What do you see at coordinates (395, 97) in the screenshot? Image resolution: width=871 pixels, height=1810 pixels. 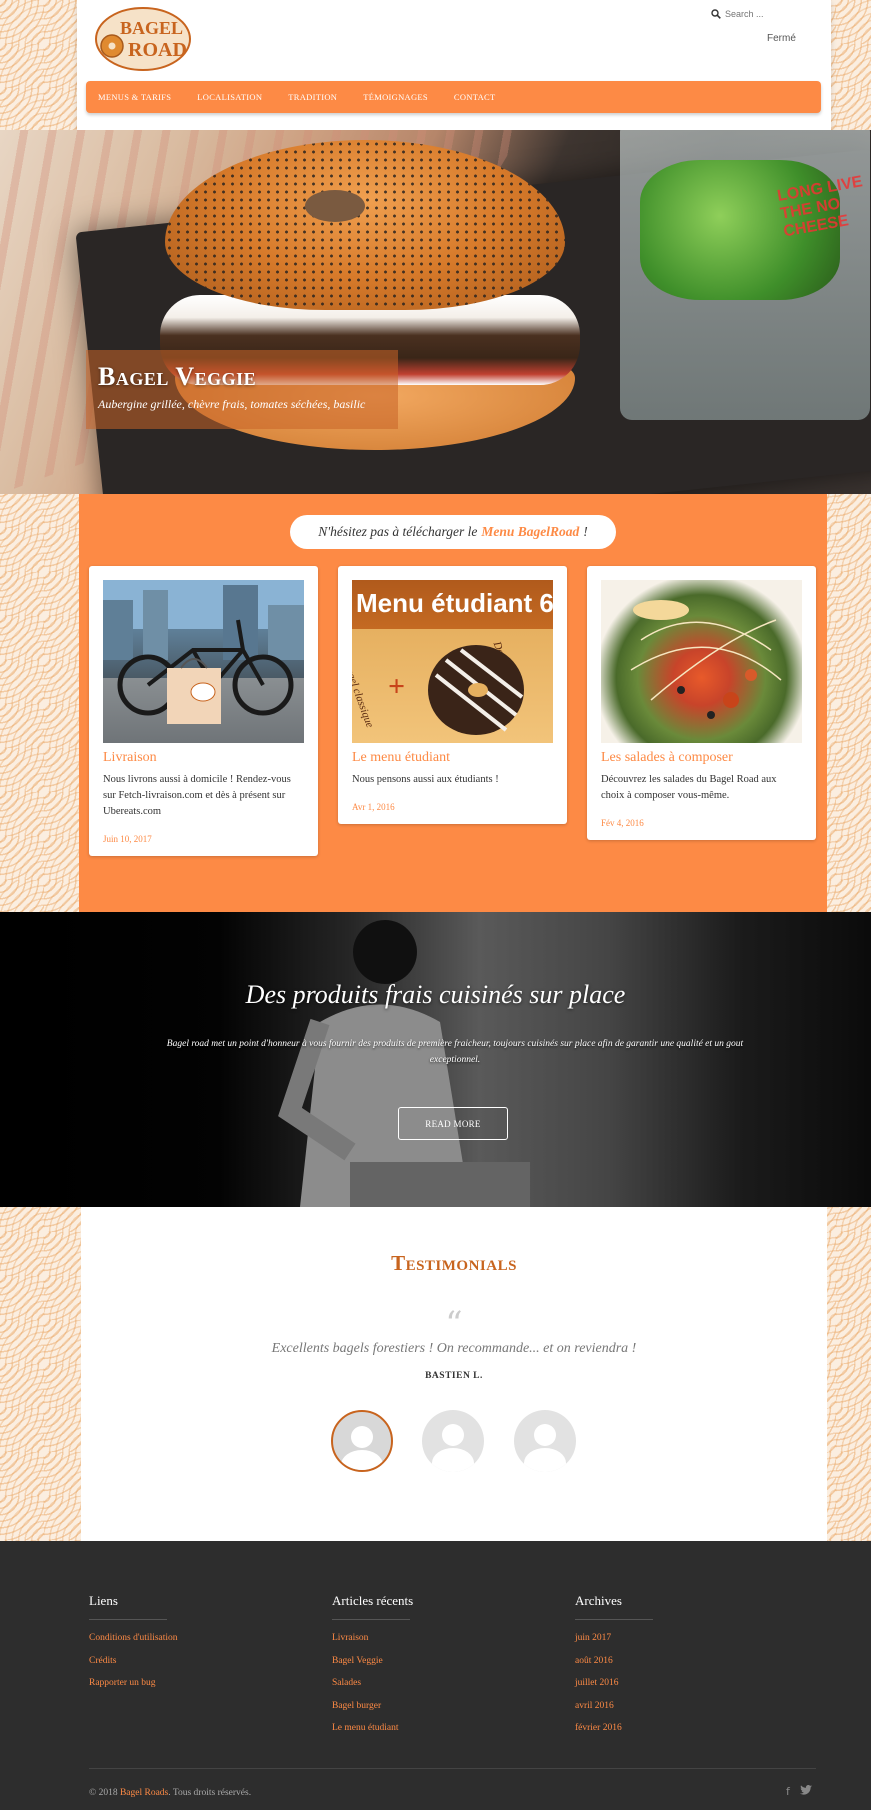 I see `nav-temoignages: Témoignages` at bounding box center [395, 97].